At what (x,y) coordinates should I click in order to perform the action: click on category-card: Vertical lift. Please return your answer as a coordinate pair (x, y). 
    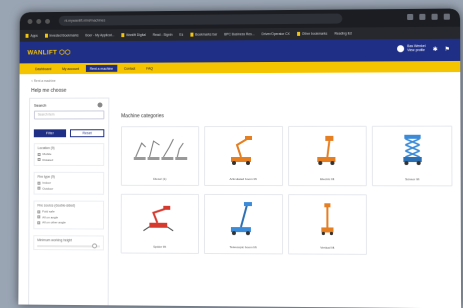
    Looking at the image, I should click on (328, 224).